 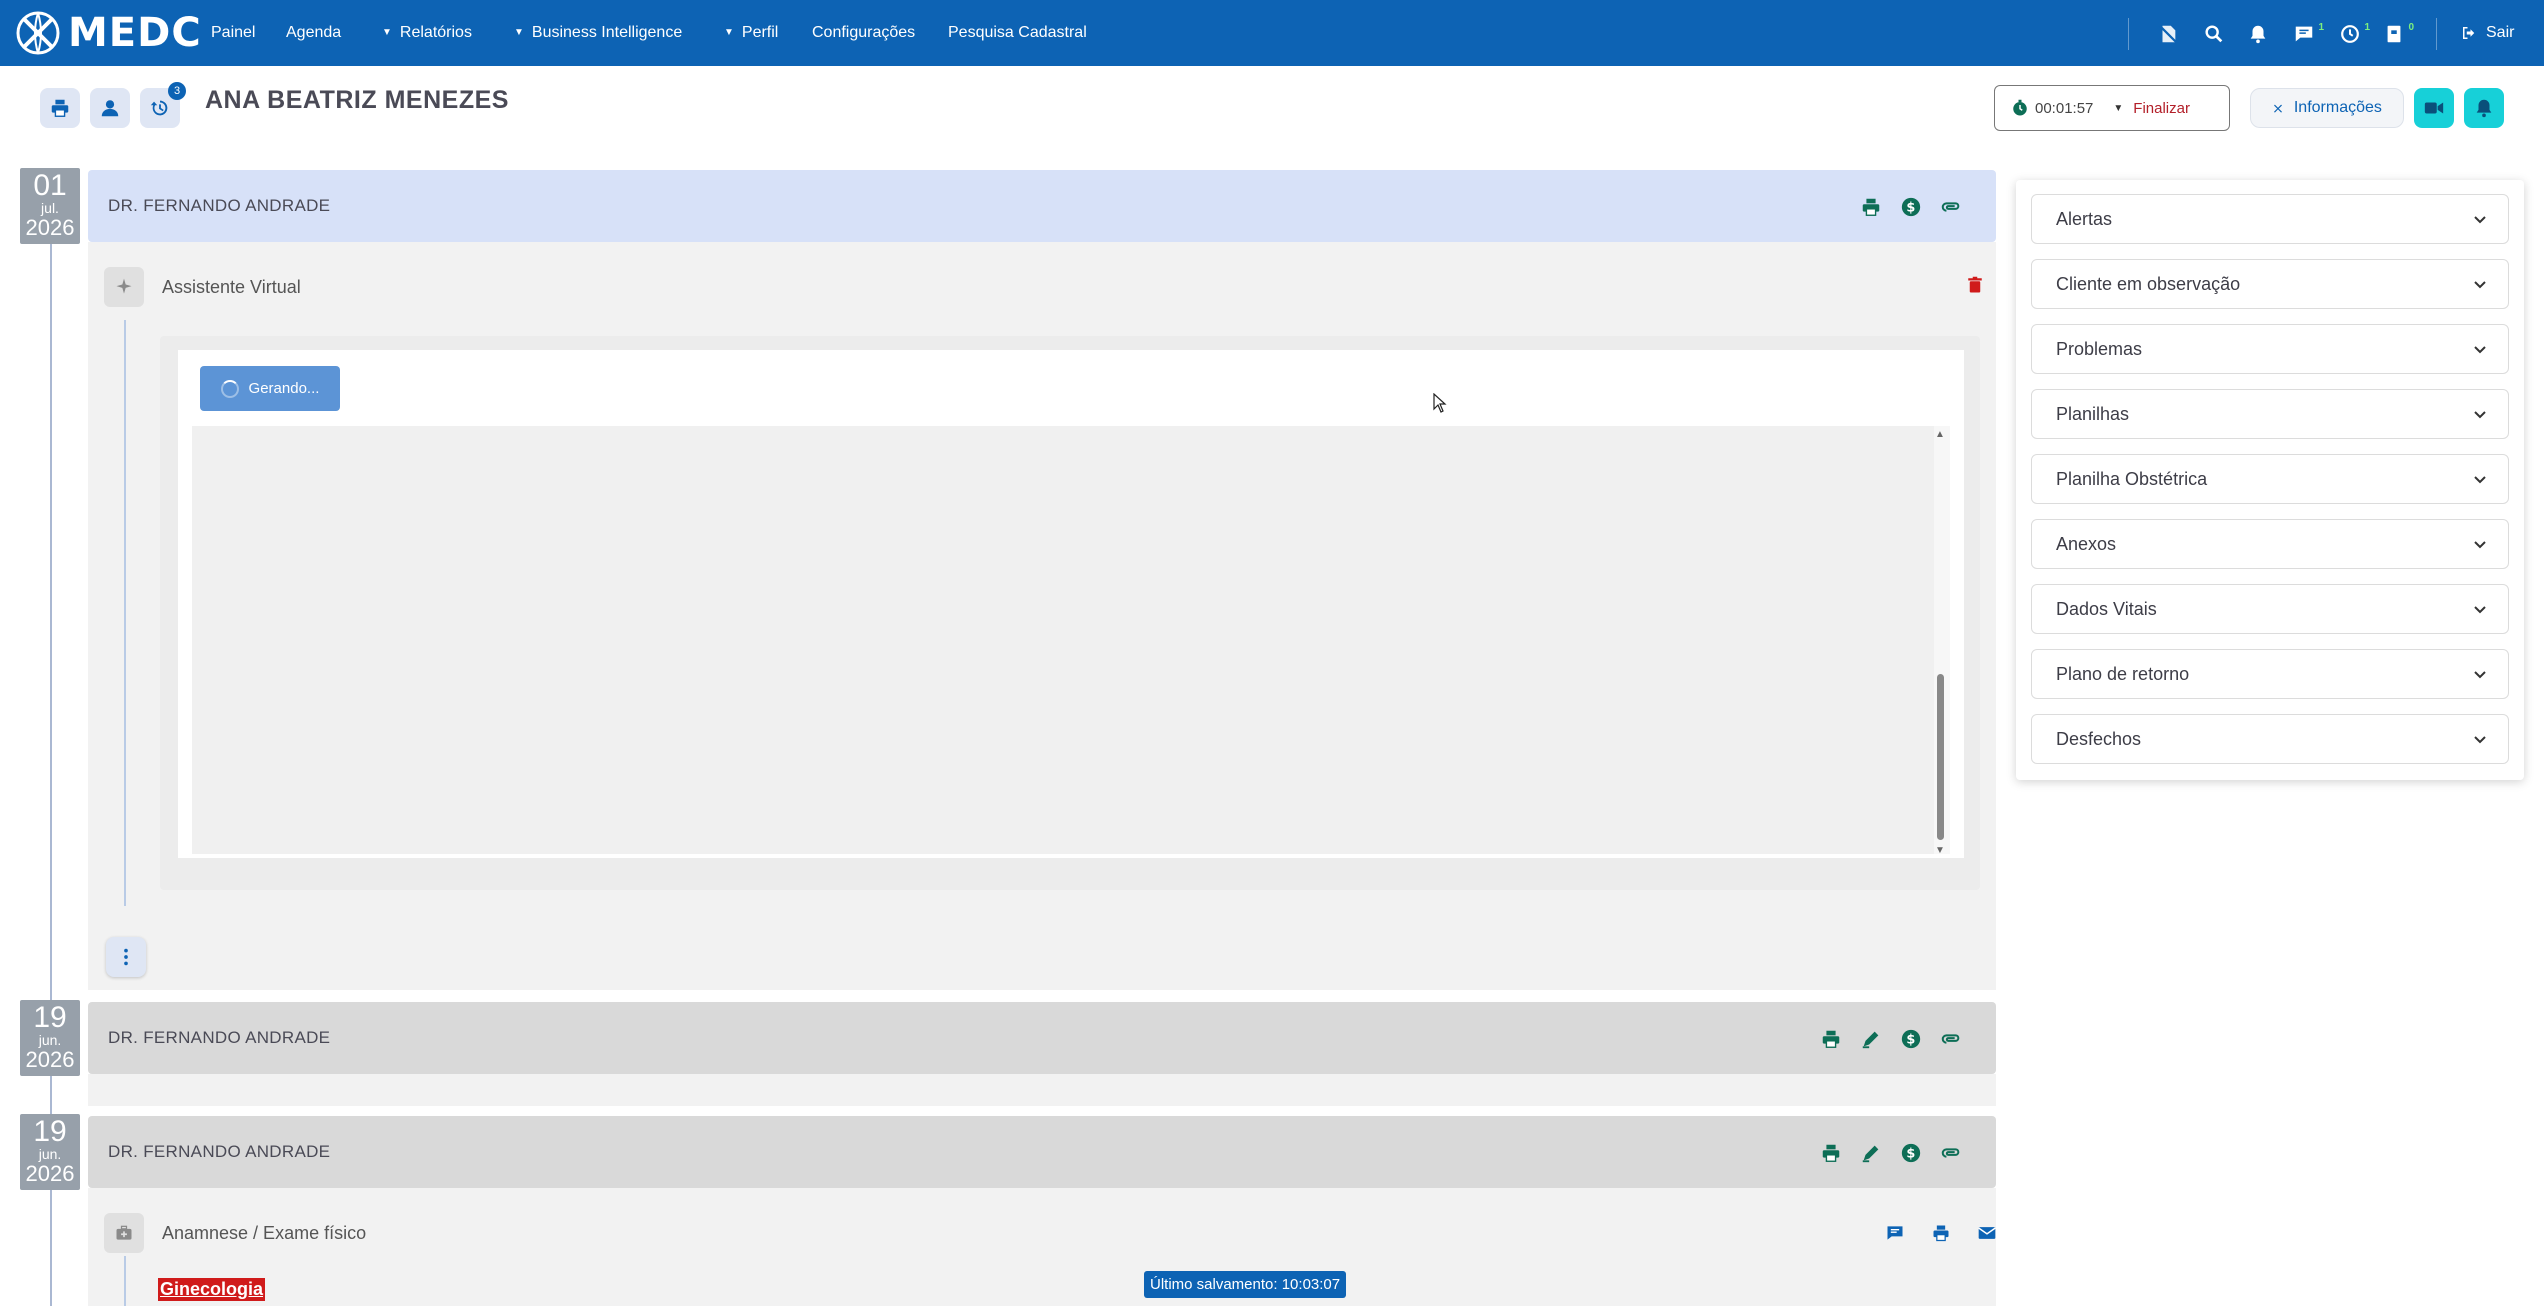 I want to click on logout-button: Sair, so click(x=2487, y=33).